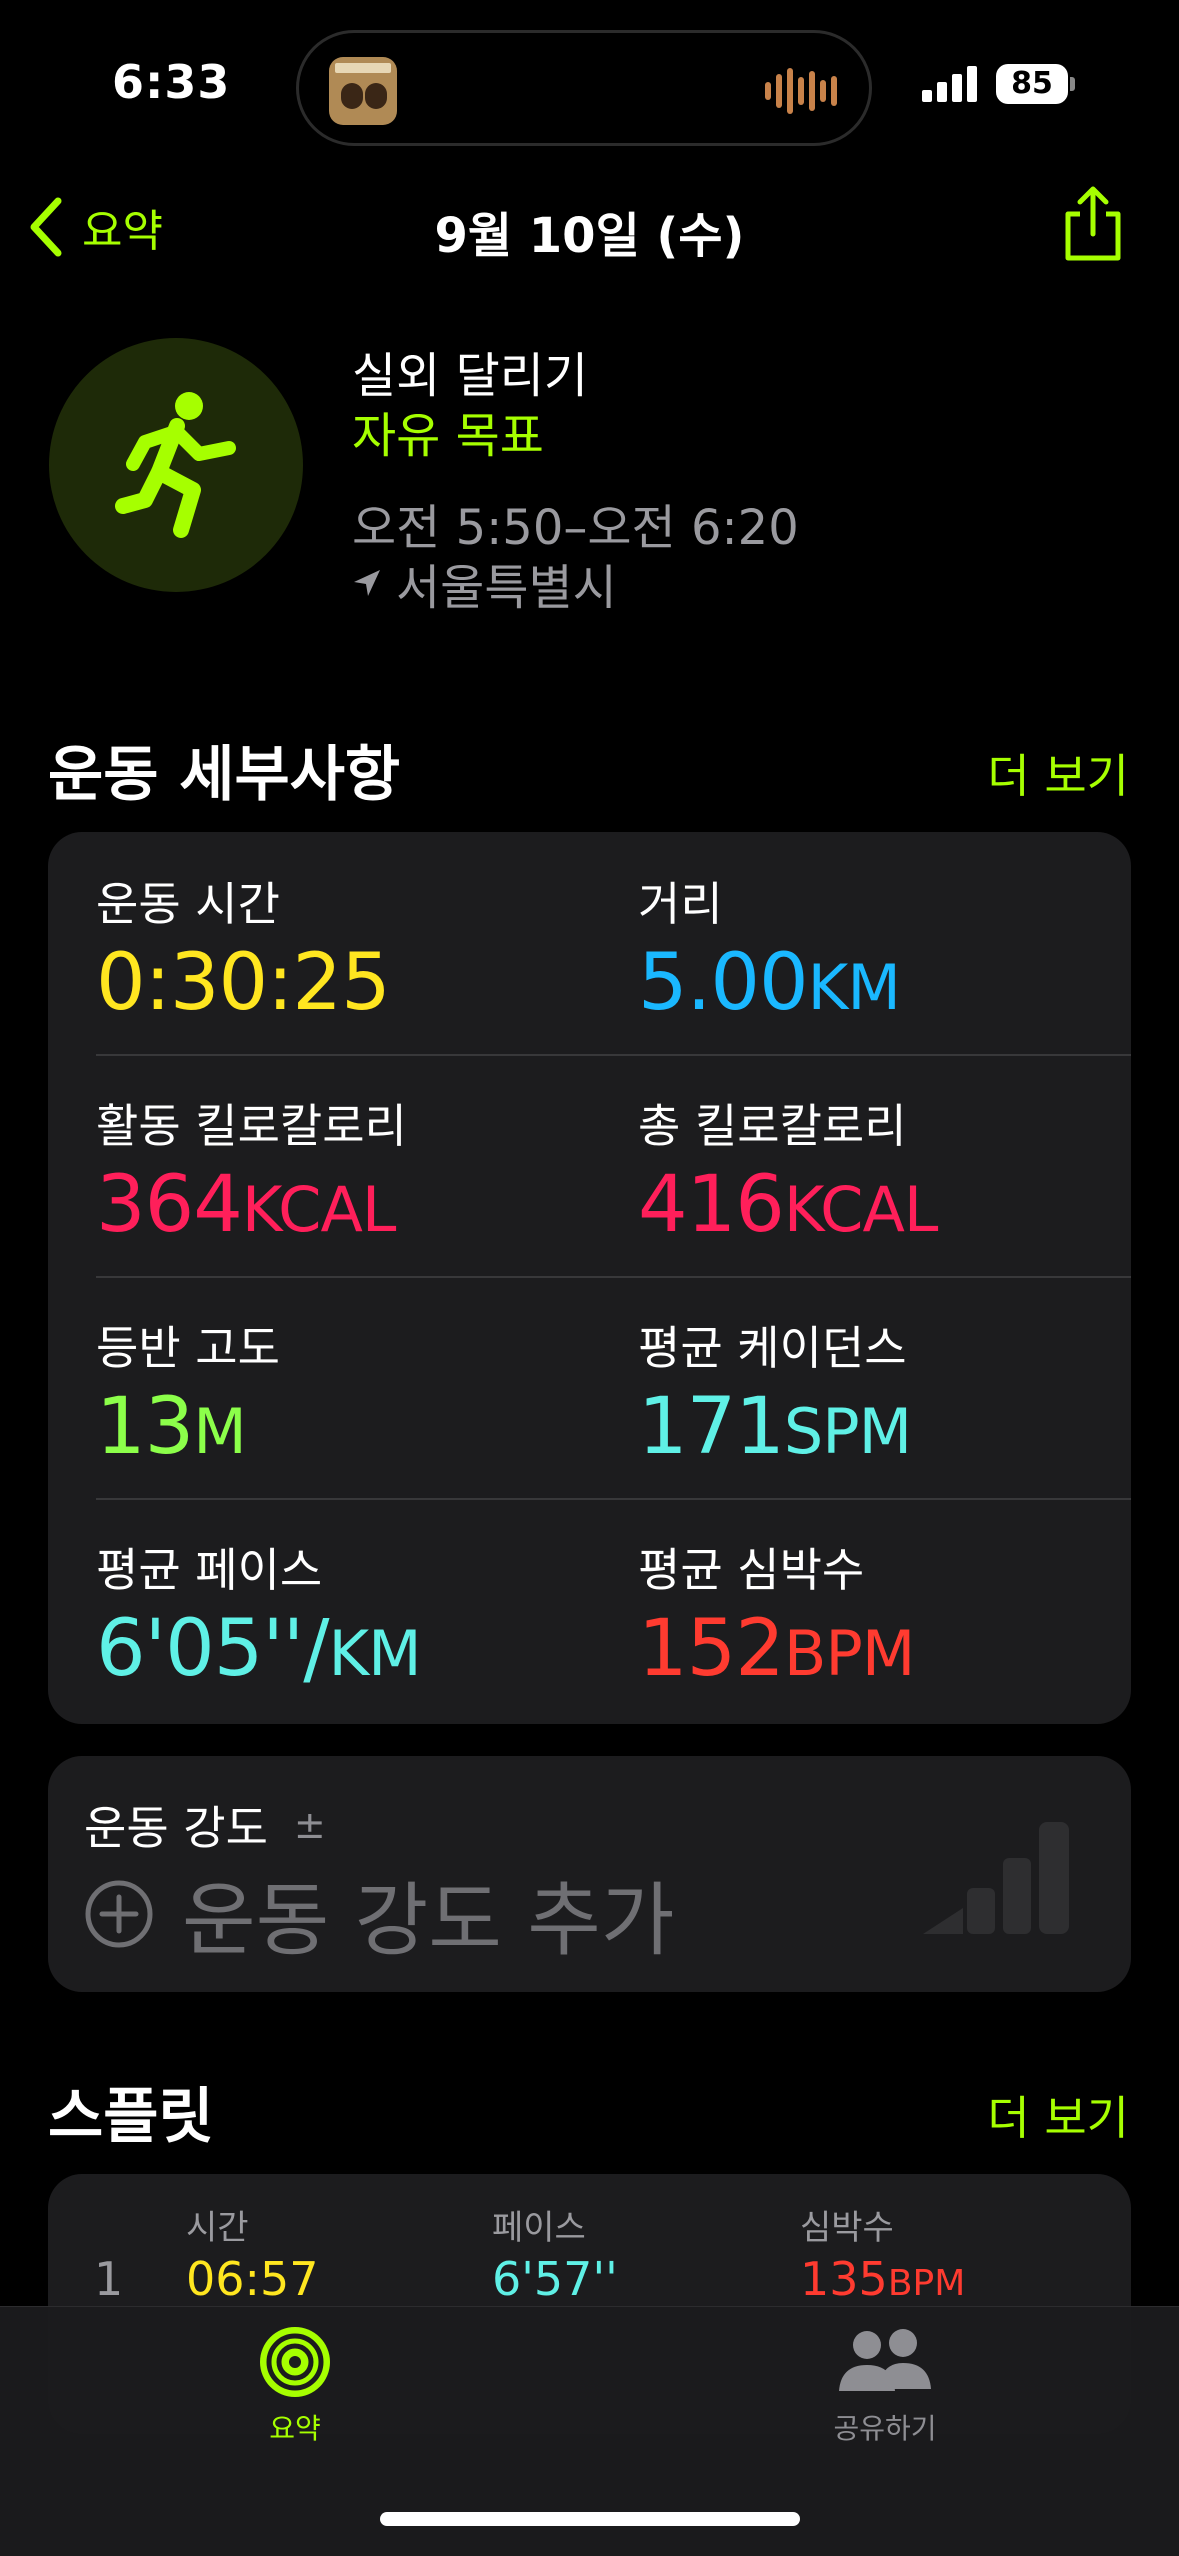 The image size is (1179, 2556). Describe the element at coordinates (243, 983) in the screenshot. I see `metric-value: 0:30:25` at that location.